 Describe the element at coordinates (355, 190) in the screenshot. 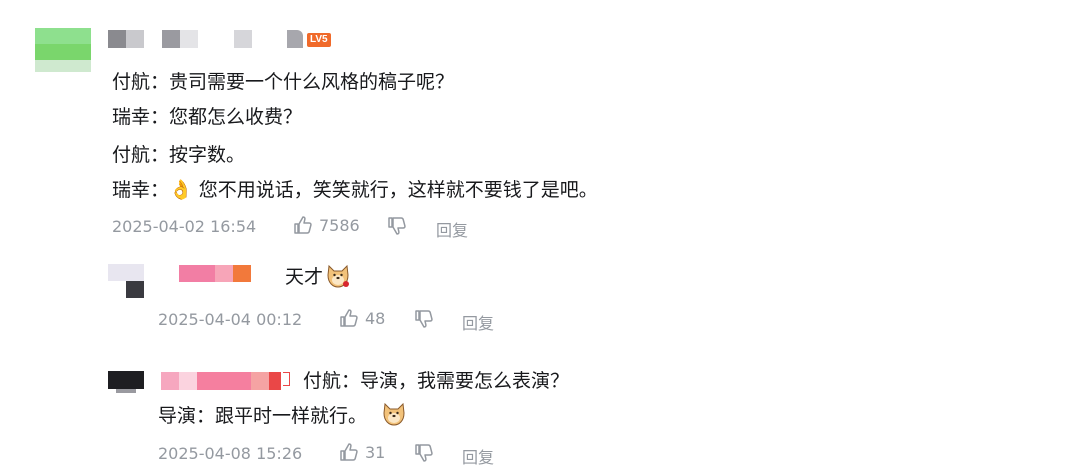

I see `comment-line: 瑞幸：👌 您不用说话，笑笑就行，这样就不要钱了是吧。` at that location.